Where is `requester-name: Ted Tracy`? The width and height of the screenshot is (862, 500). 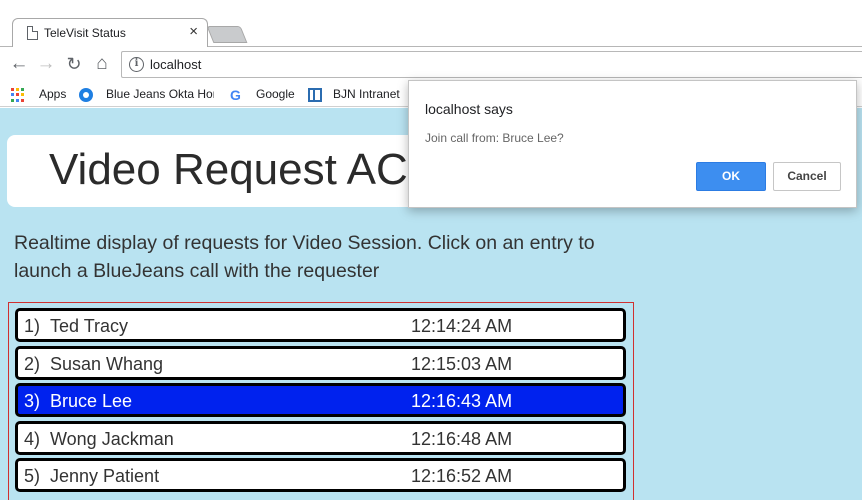
requester-name: Ted Tracy is located at coordinates (89, 326).